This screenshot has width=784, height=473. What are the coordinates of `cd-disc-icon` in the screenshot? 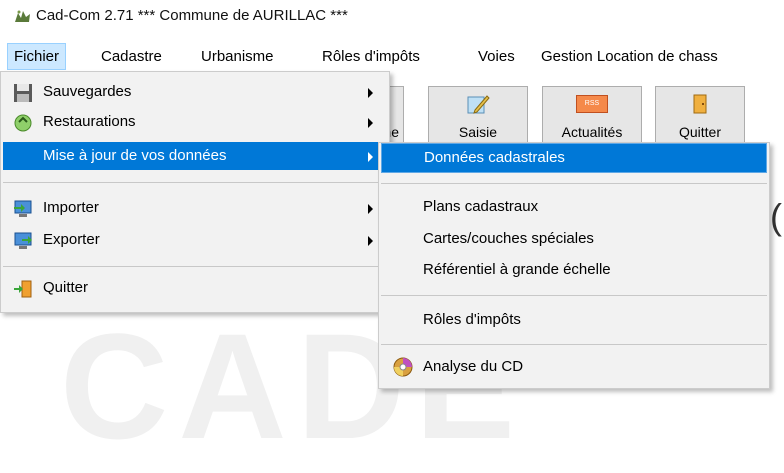 It's located at (403, 367).